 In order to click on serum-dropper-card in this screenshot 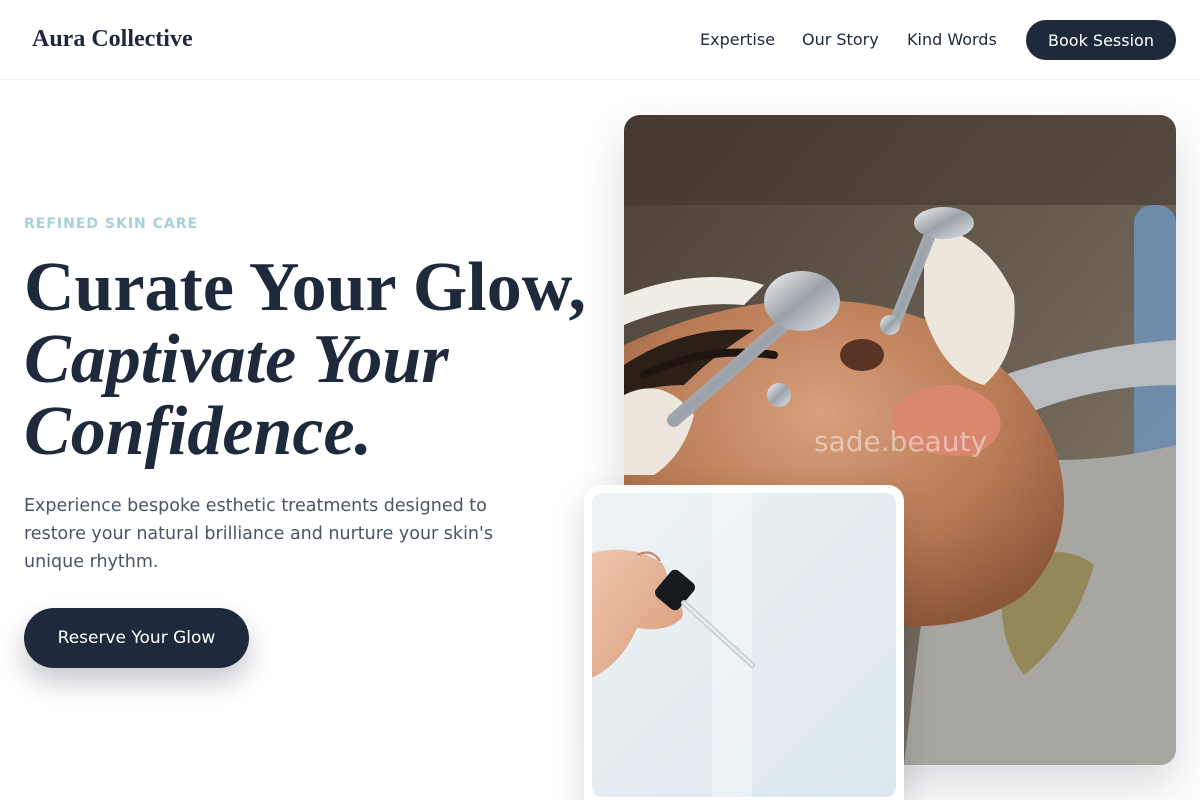, I will do `click(744, 642)`.